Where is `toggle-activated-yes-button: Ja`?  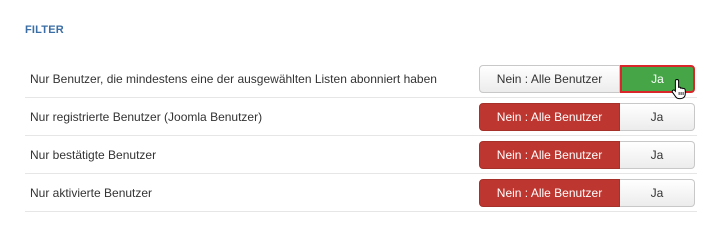
toggle-activated-yes-button: Ja is located at coordinates (657, 192).